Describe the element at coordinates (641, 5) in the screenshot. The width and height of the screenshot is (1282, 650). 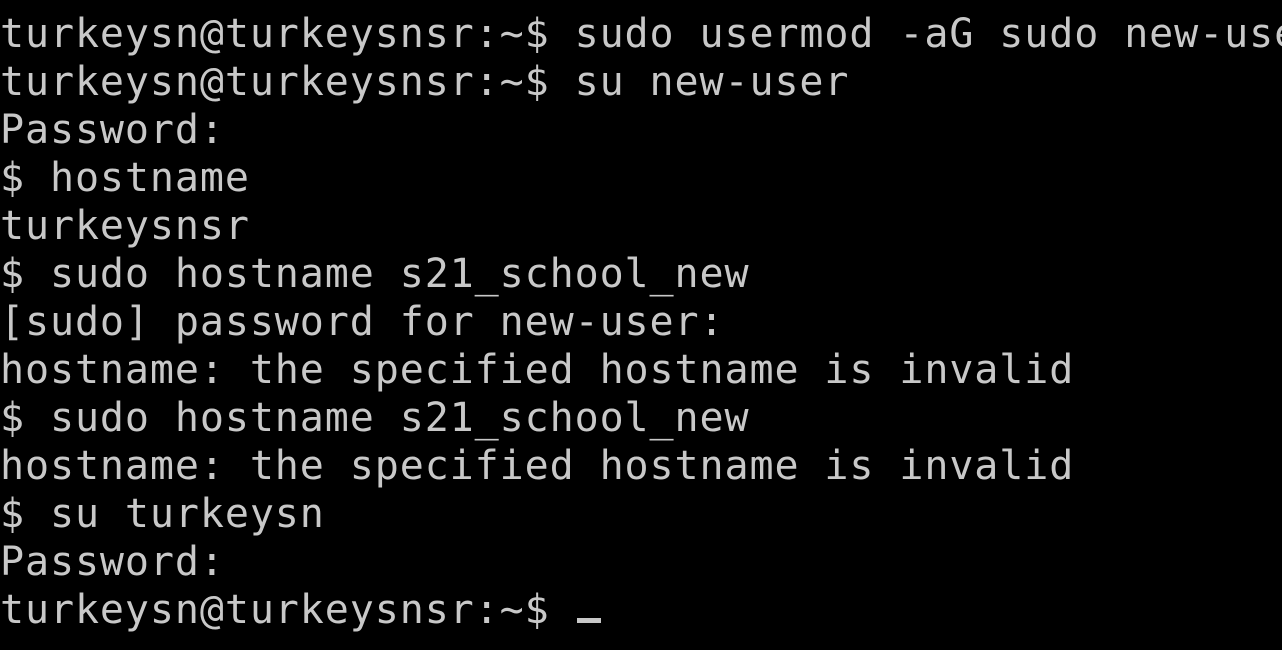
I see `terminal-line-partial` at that location.